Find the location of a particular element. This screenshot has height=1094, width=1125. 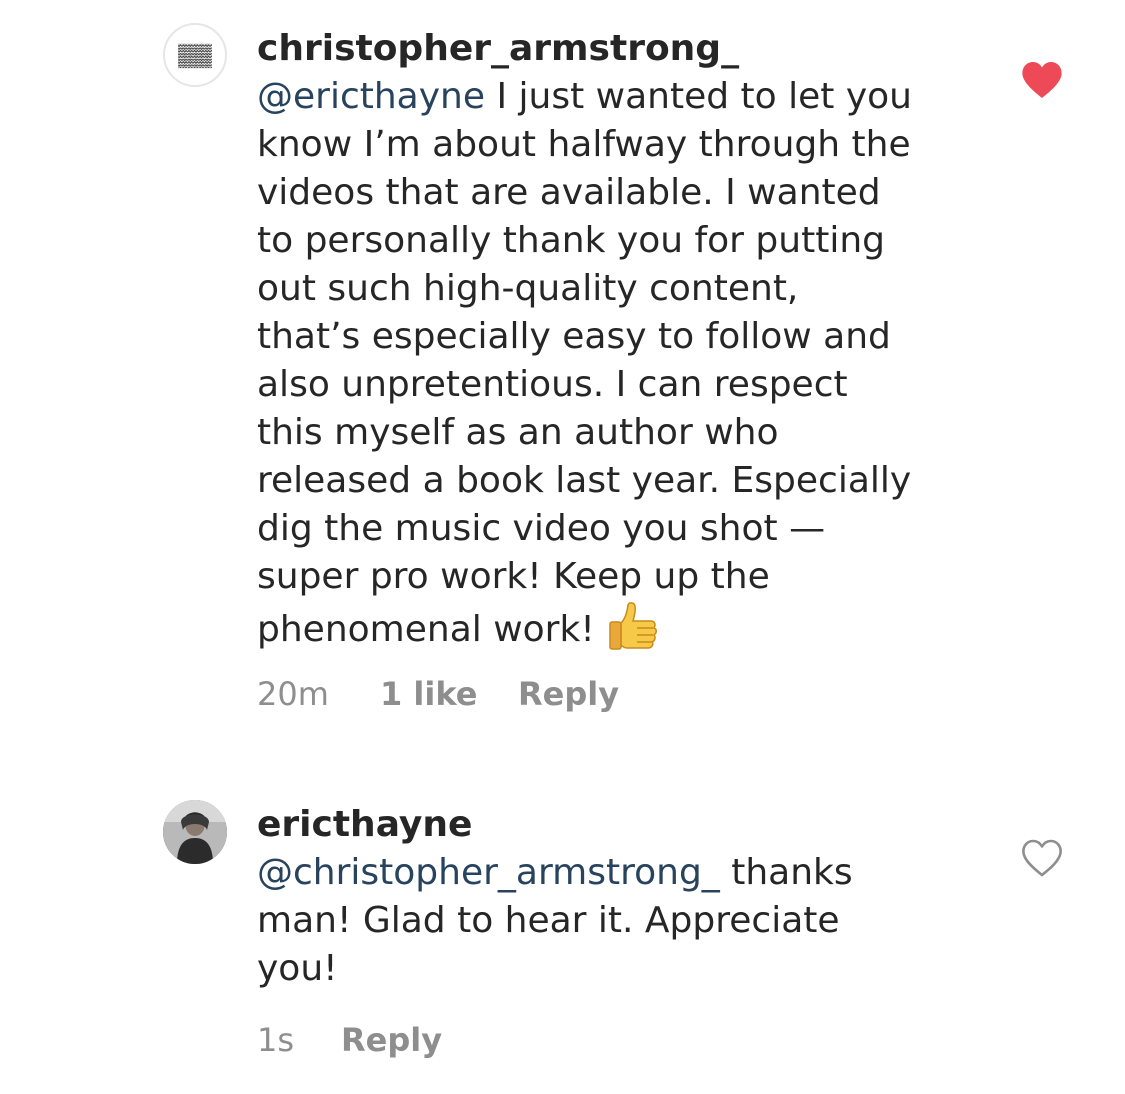

comment-line: also unpretentious. I can respect is located at coordinates (552, 384).